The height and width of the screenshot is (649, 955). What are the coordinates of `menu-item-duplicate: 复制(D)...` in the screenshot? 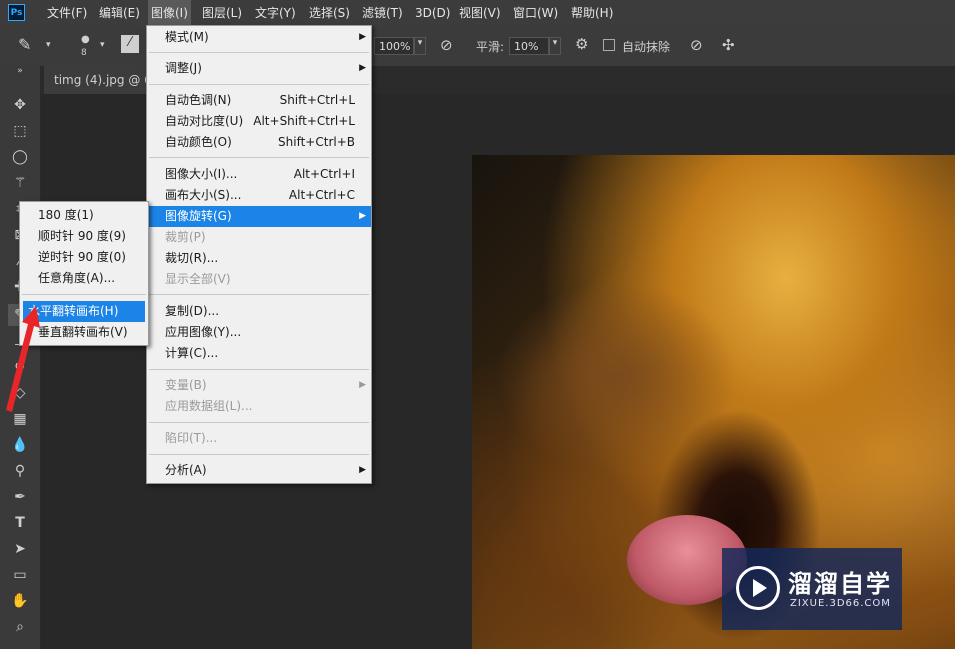 It's located at (259, 311).